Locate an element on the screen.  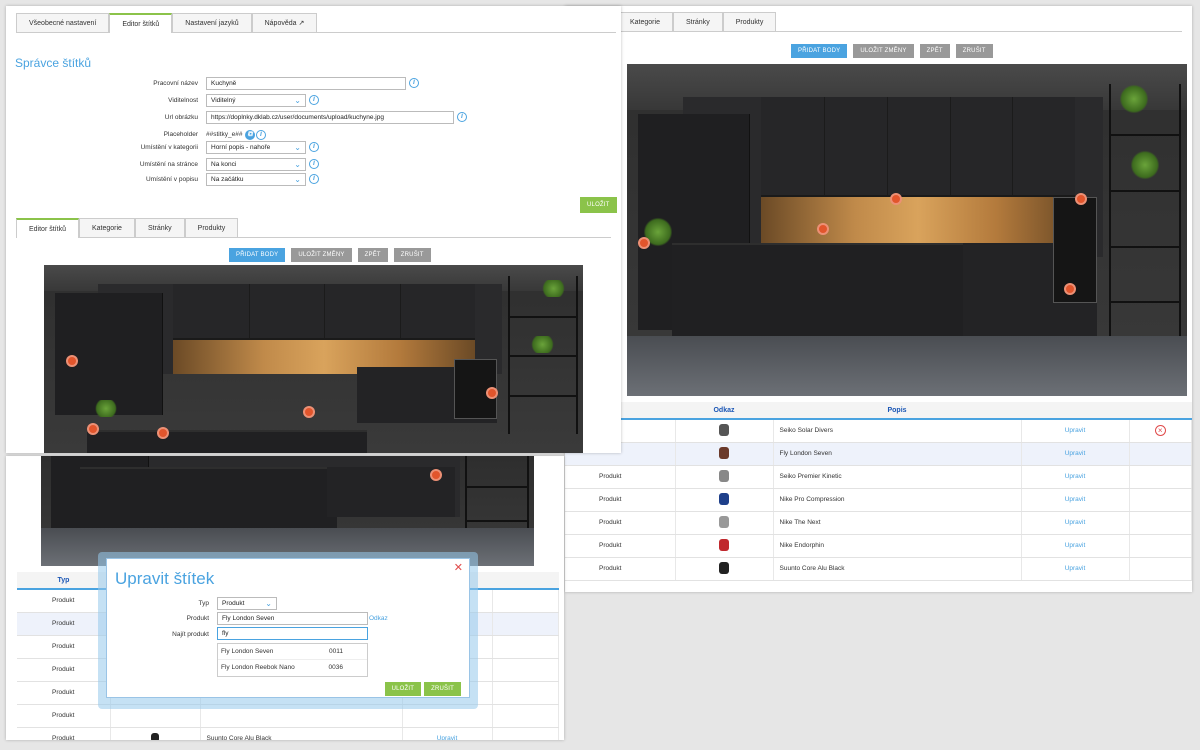
tab-produkty: Produkty is located at coordinates (749, 21).